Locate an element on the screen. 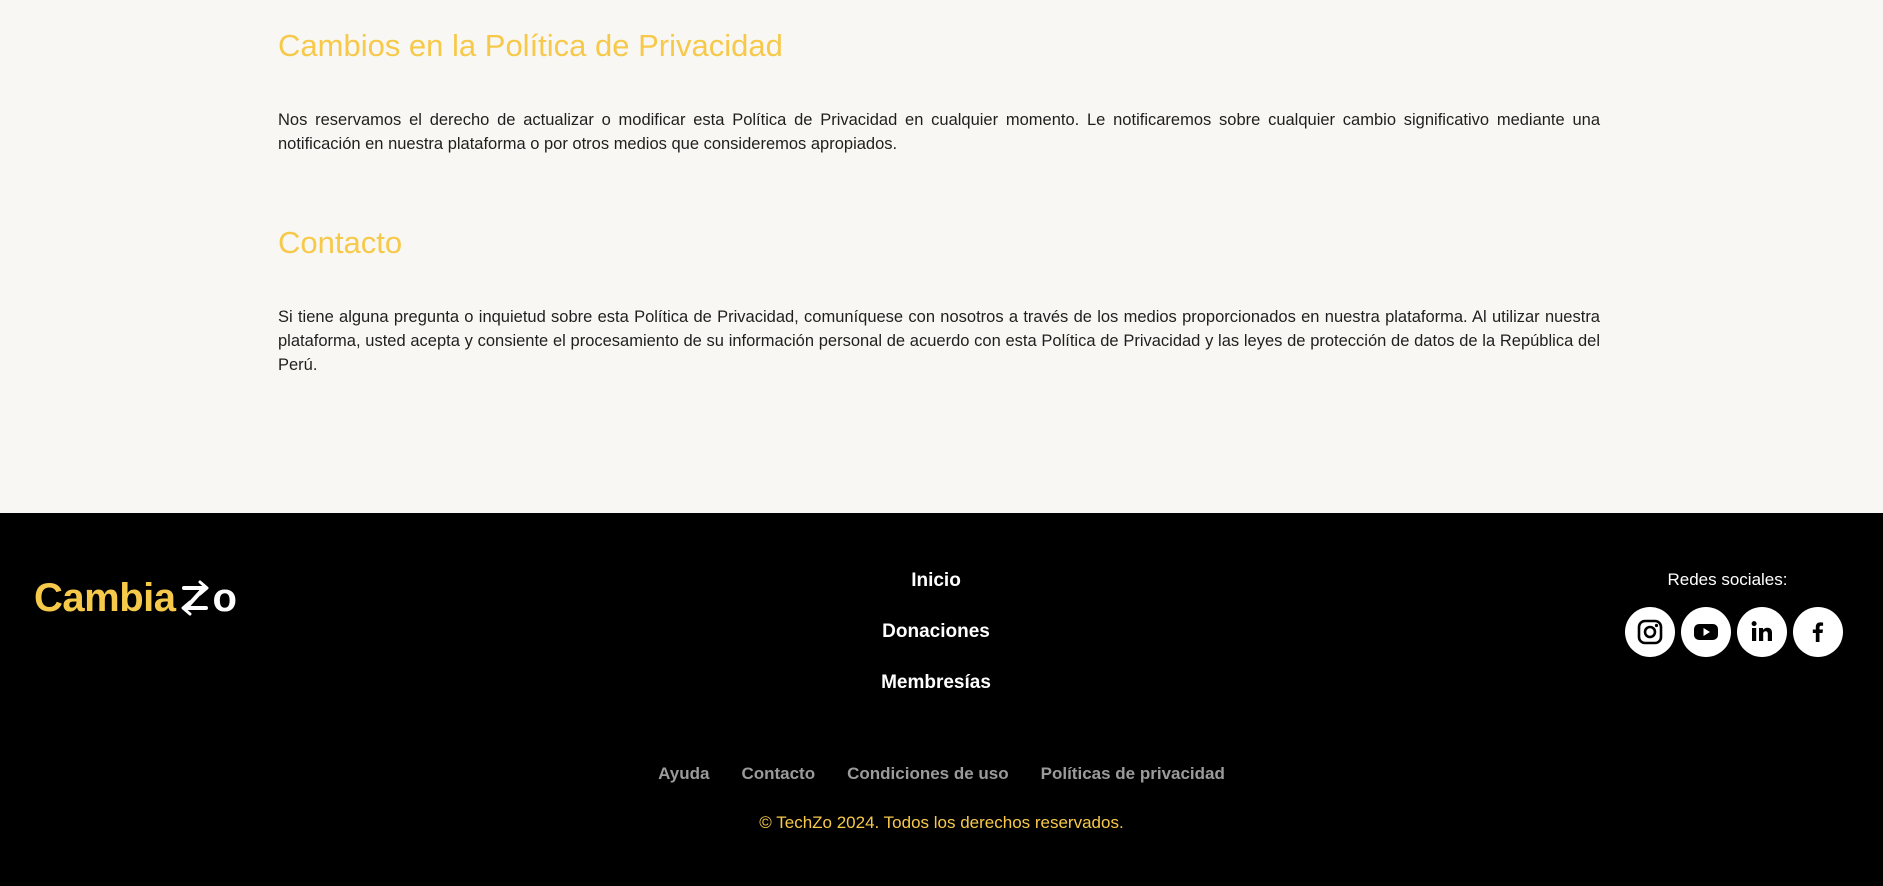 This screenshot has height=886, width=1883. link-condiciones-de-uso: Condiciones de uso is located at coordinates (928, 774).